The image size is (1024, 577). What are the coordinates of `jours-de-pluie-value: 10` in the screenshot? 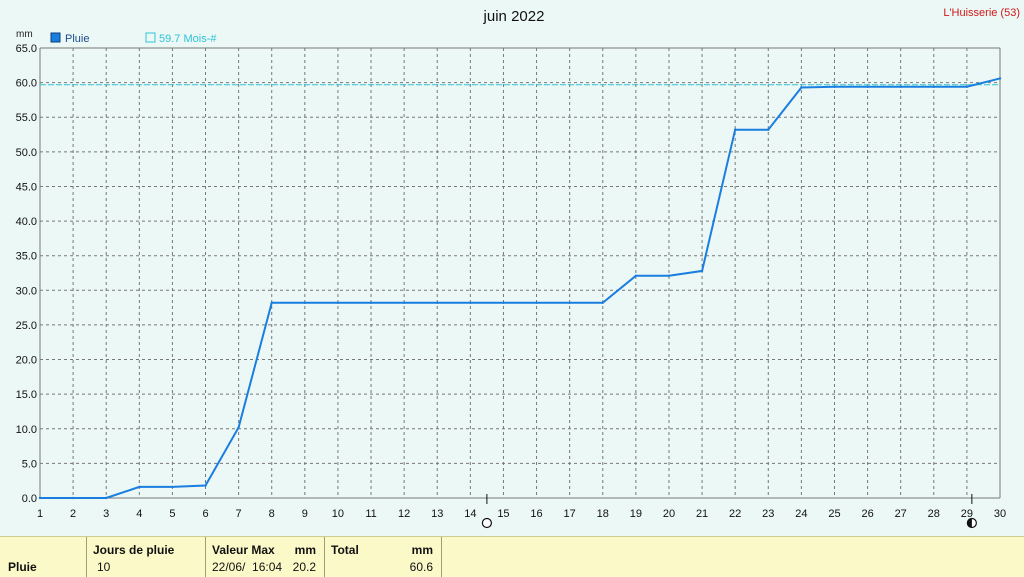 It's located at (104, 567).